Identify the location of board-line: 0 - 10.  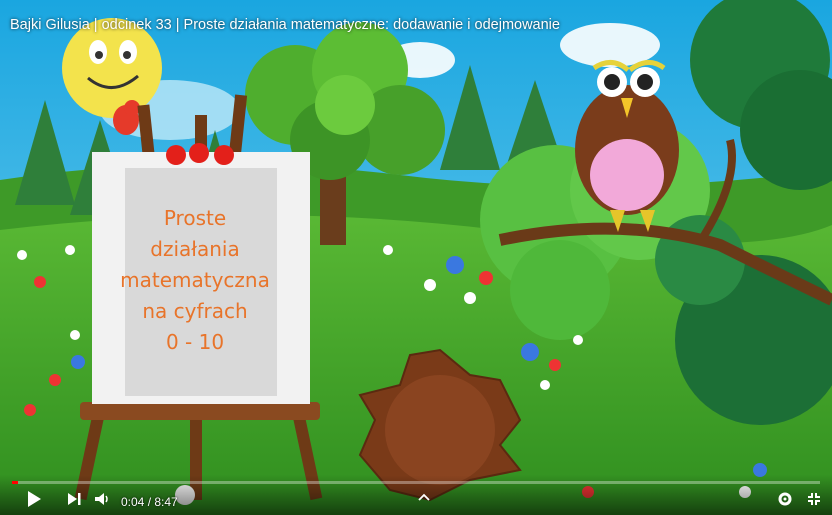
(195, 342).